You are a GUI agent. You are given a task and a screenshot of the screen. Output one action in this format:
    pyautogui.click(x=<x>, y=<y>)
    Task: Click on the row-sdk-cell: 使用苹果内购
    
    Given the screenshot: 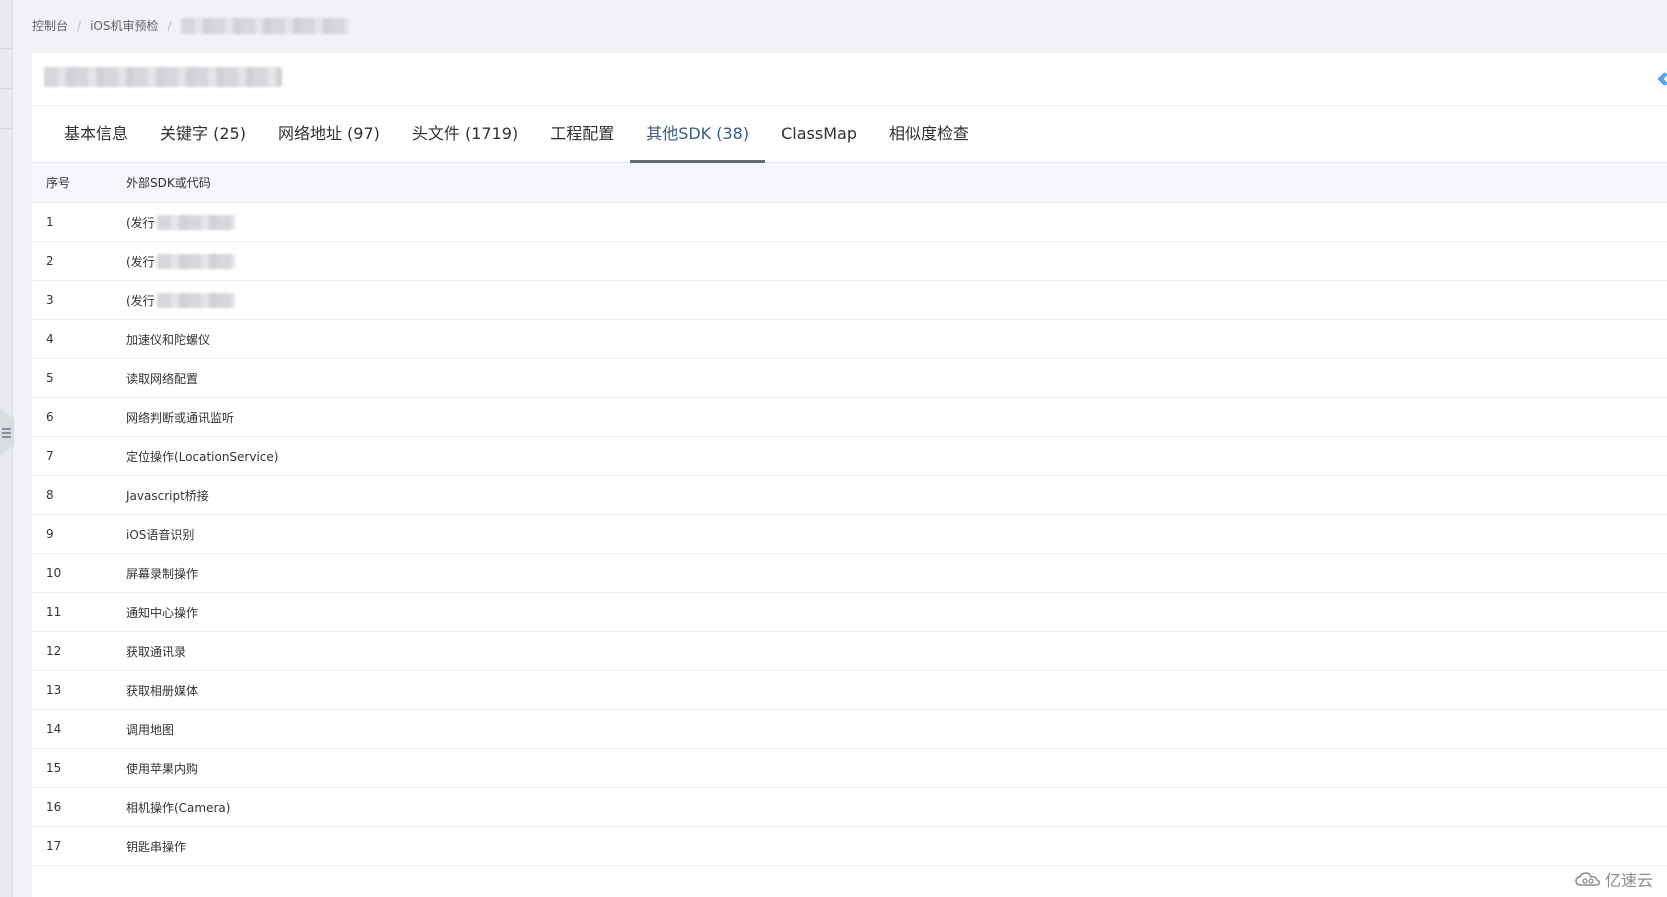 What is the action you would take?
    pyautogui.click(x=896, y=768)
    